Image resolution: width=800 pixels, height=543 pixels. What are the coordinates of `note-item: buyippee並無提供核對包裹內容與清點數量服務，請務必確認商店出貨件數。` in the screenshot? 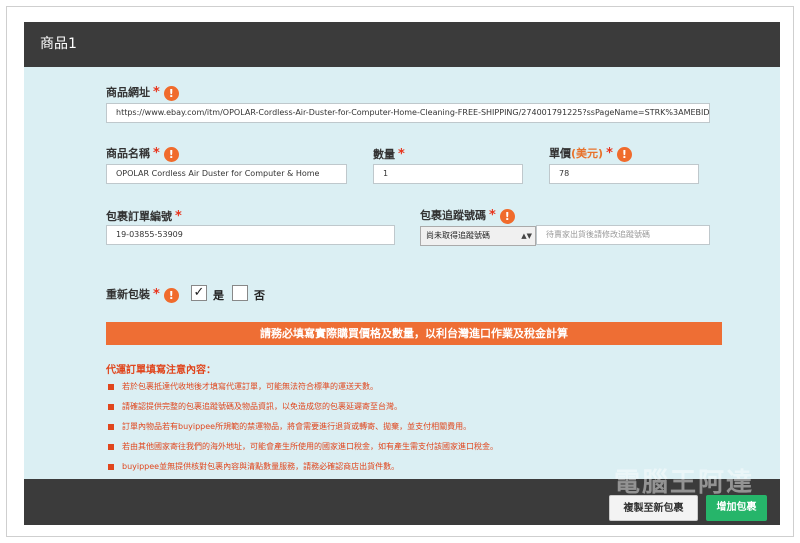 It's located at (253, 466).